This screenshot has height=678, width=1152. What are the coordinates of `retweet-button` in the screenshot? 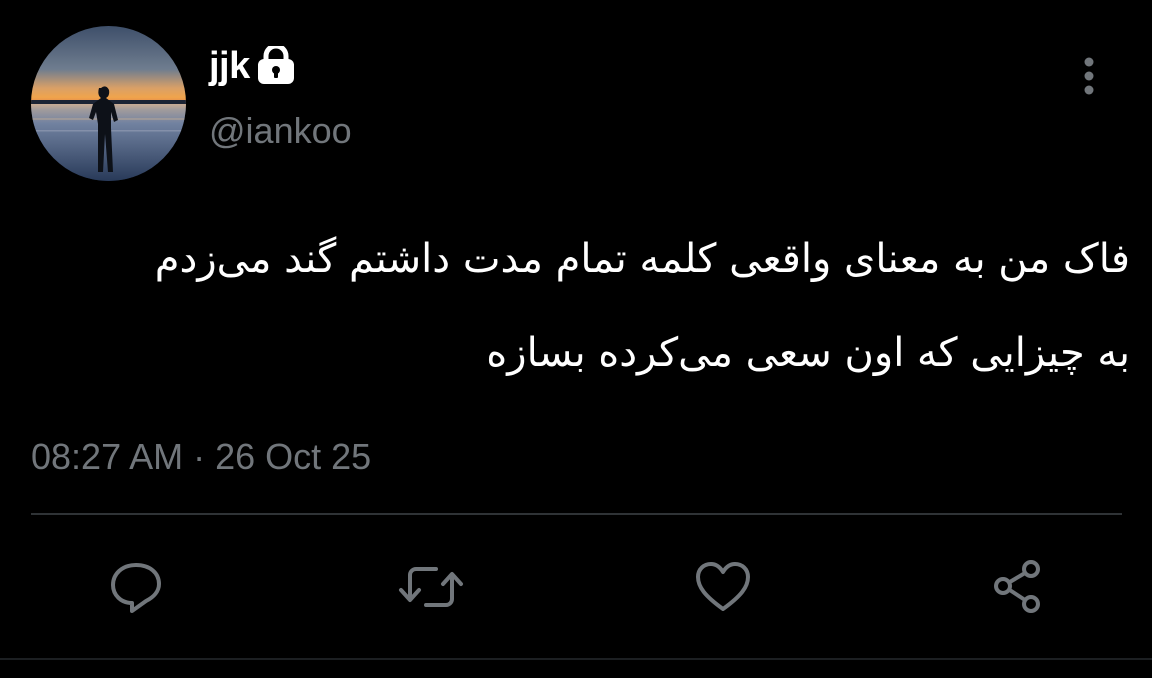 It's located at (431, 587).